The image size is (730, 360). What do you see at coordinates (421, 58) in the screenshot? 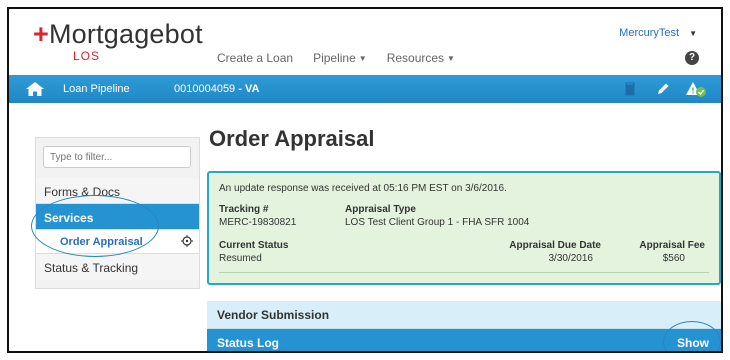
I see `nav-resources: Resources ▼` at bounding box center [421, 58].